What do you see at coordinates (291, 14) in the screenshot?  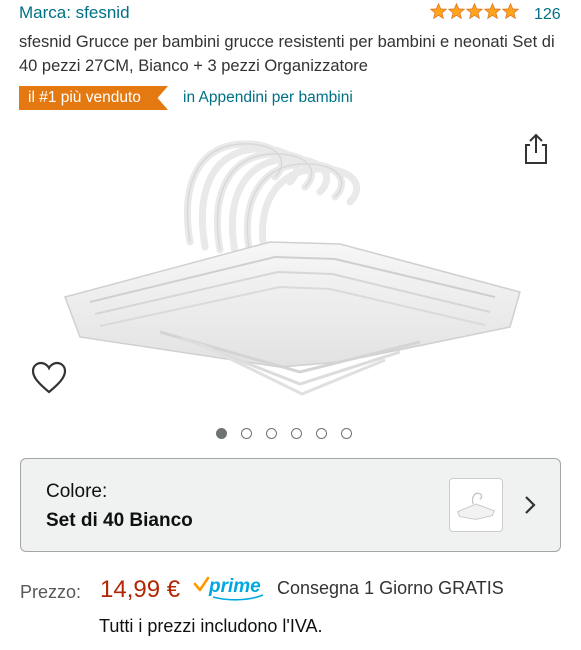 I see `brand-row: Marca: sfesnid 126` at bounding box center [291, 14].